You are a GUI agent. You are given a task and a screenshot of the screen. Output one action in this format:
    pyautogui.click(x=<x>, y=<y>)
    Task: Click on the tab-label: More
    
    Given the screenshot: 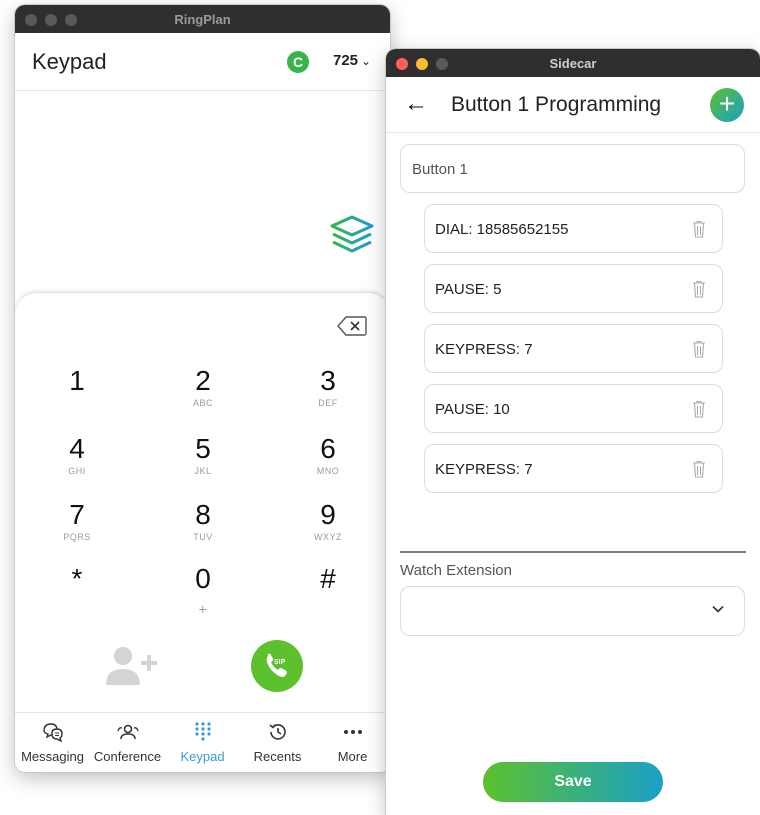 What is the action you would take?
    pyautogui.click(x=352, y=756)
    